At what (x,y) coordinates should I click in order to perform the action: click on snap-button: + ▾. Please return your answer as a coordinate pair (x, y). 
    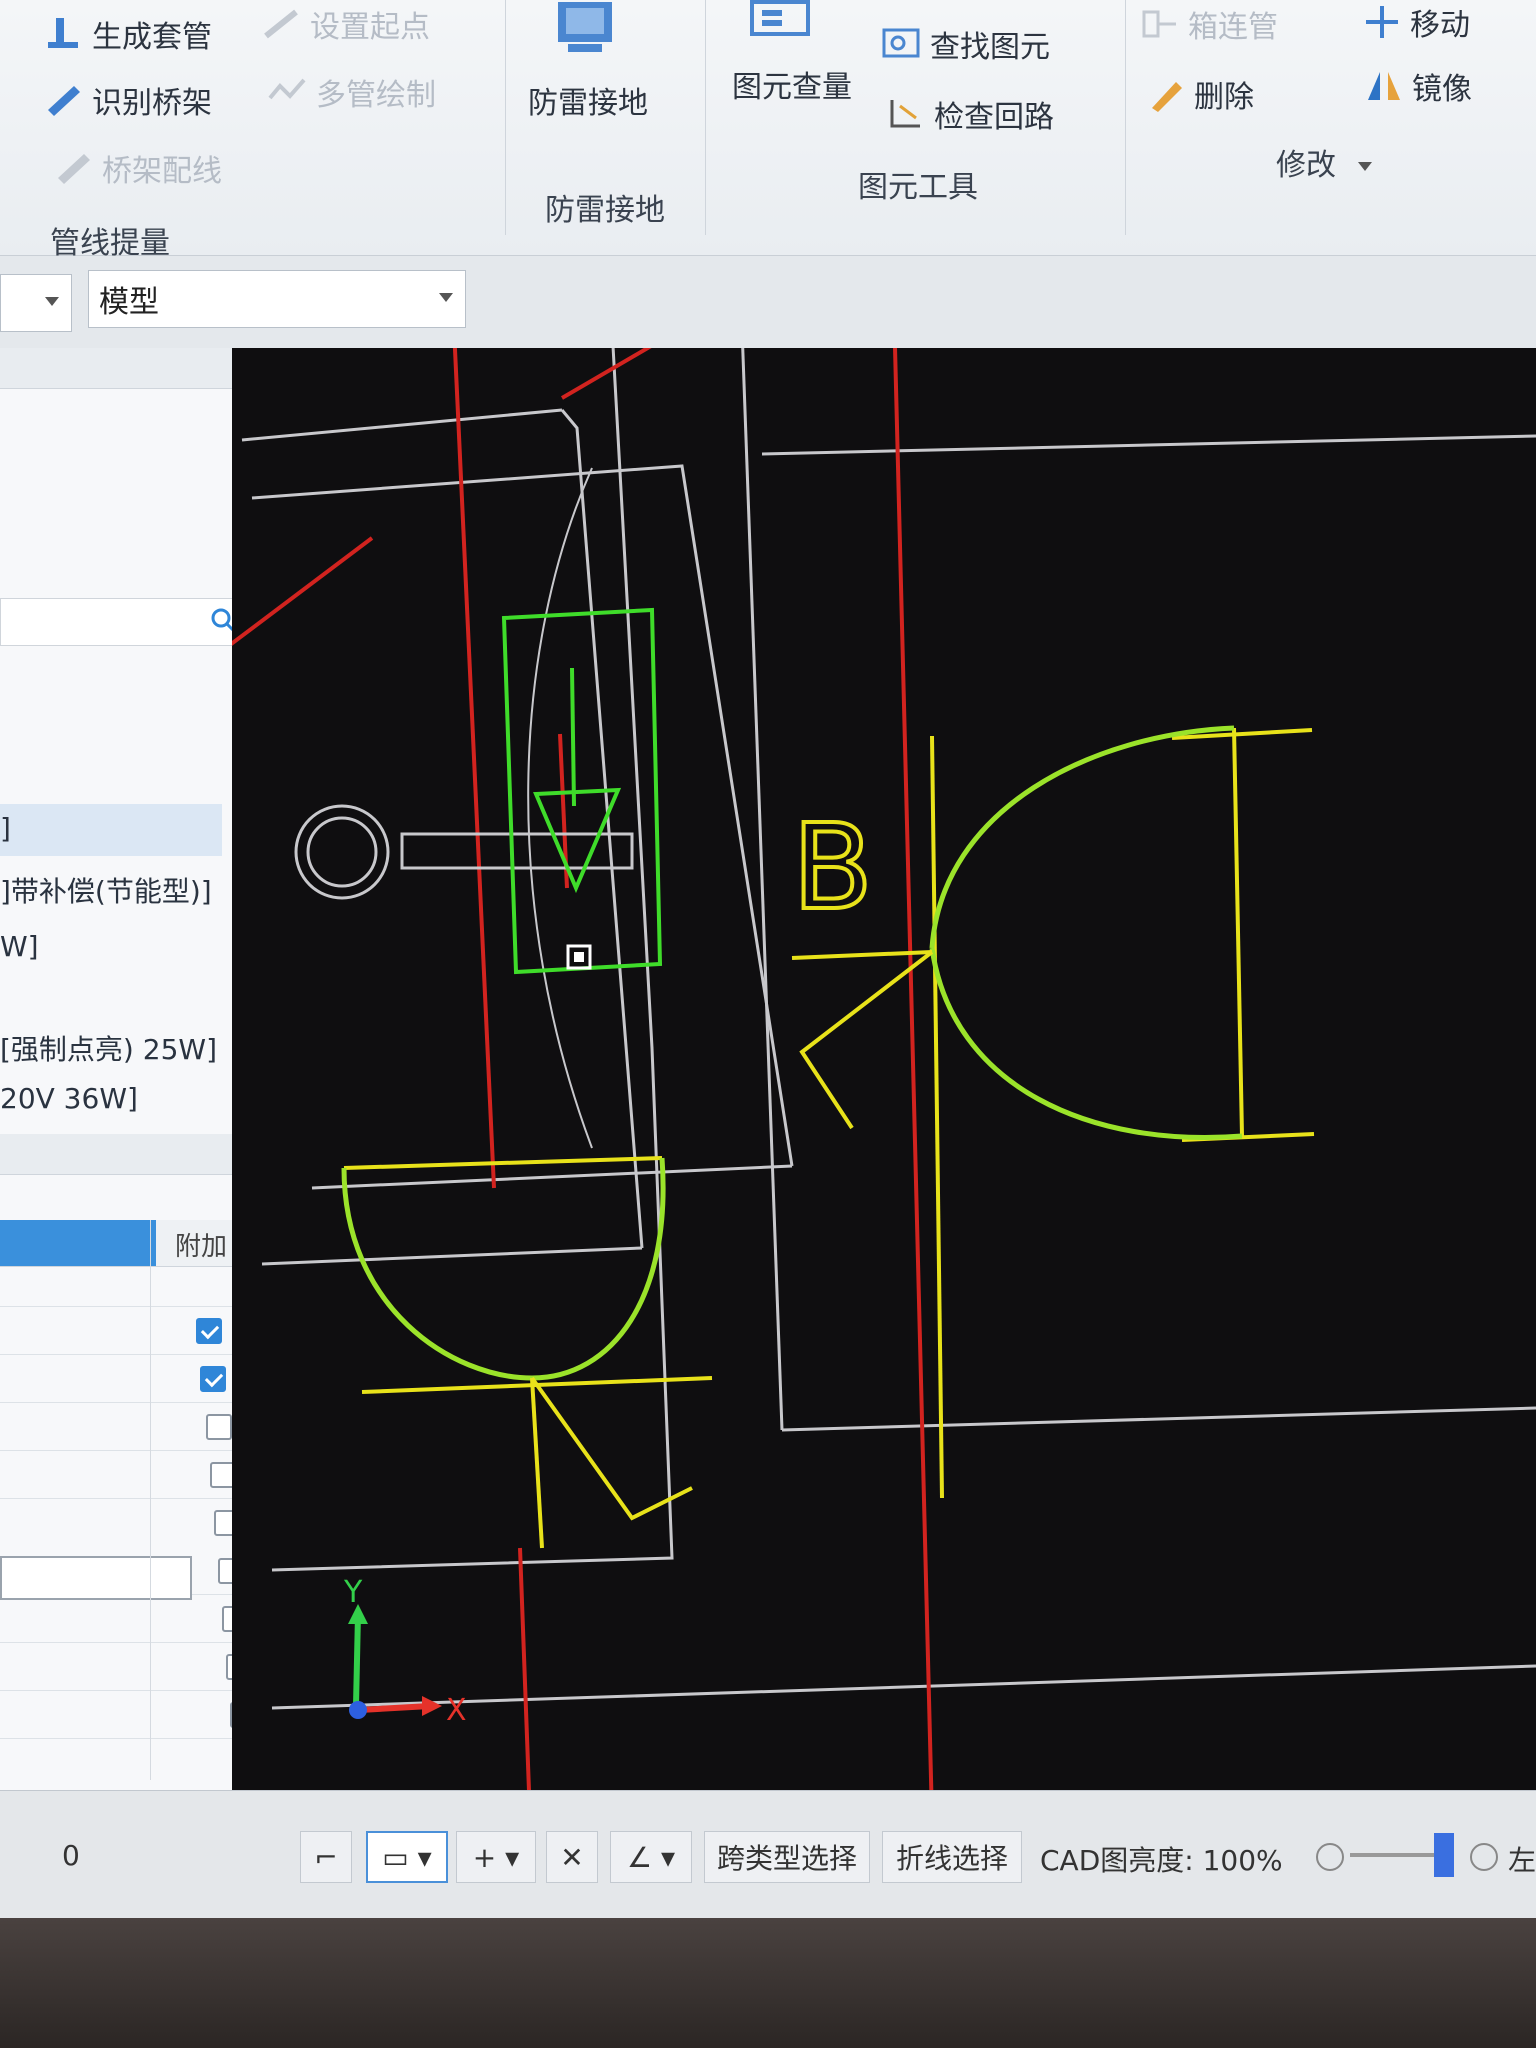
    Looking at the image, I should click on (496, 1857).